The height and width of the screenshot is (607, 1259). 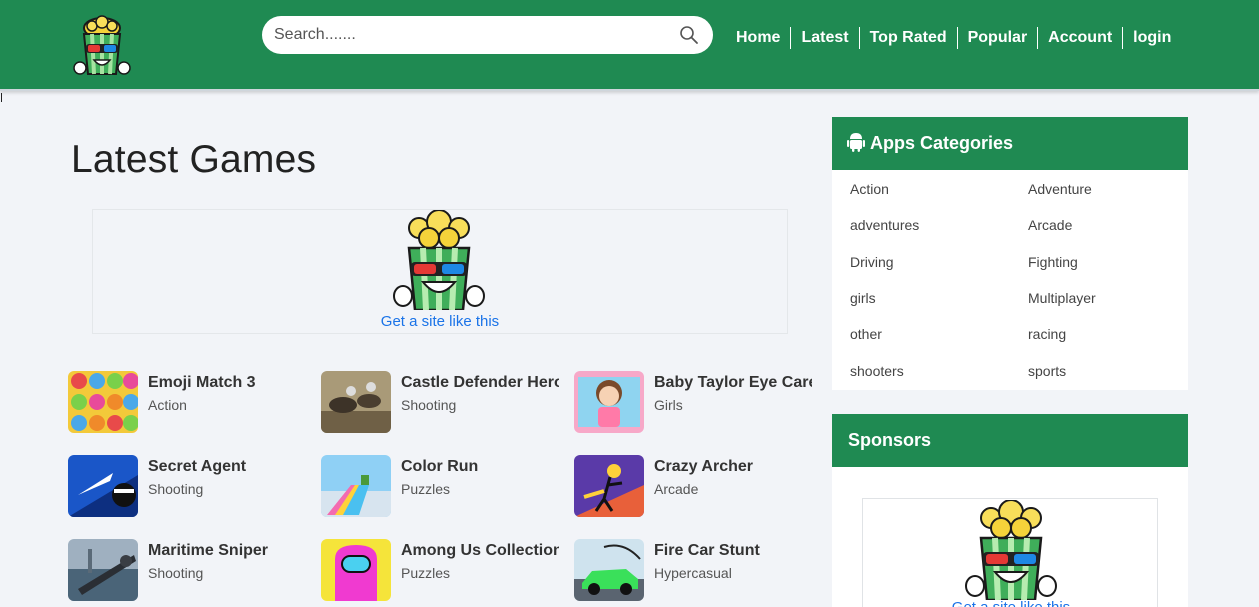 What do you see at coordinates (167, 405) in the screenshot?
I see `game-category: Action` at bounding box center [167, 405].